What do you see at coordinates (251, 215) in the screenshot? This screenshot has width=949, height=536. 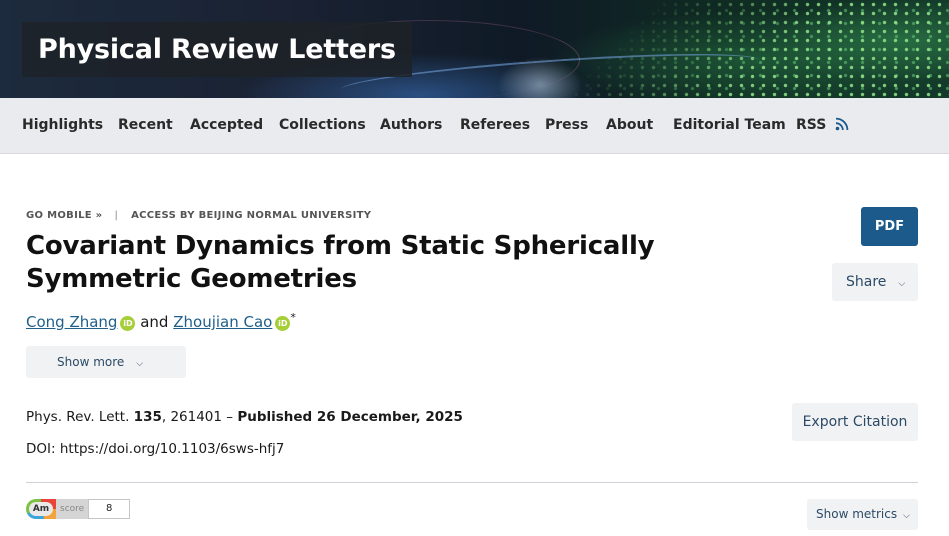 I see `access-notice: ACCESS BY BEIJING NORMAL UNIVERSITY` at bounding box center [251, 215].